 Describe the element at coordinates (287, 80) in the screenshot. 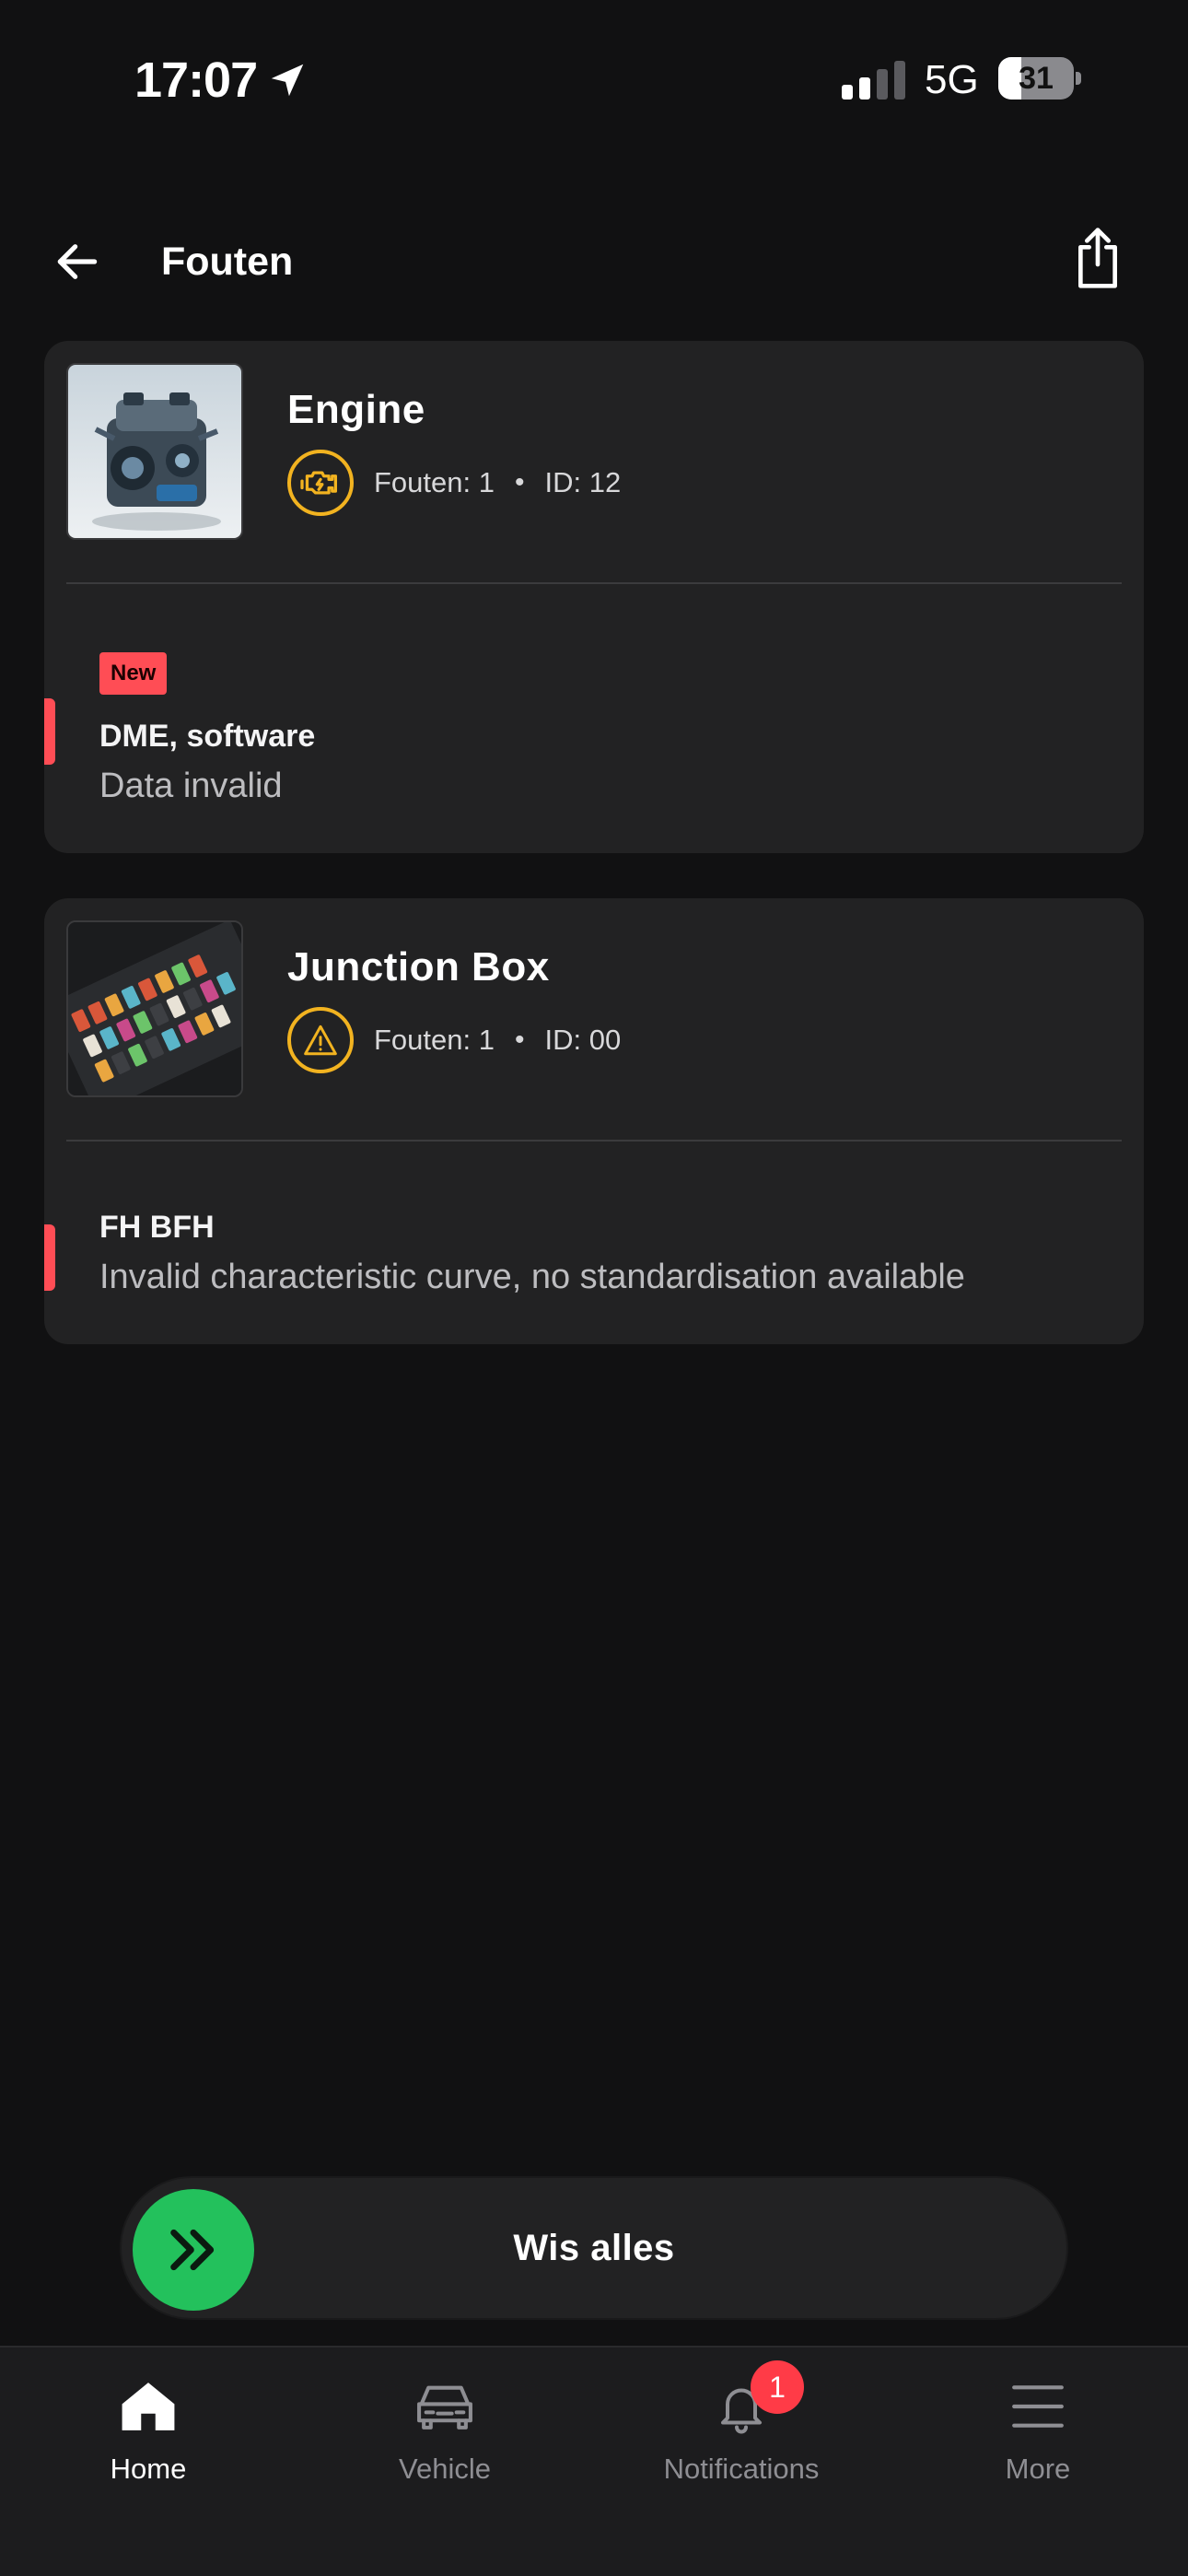

I see `location-arrow-icon` at that location.